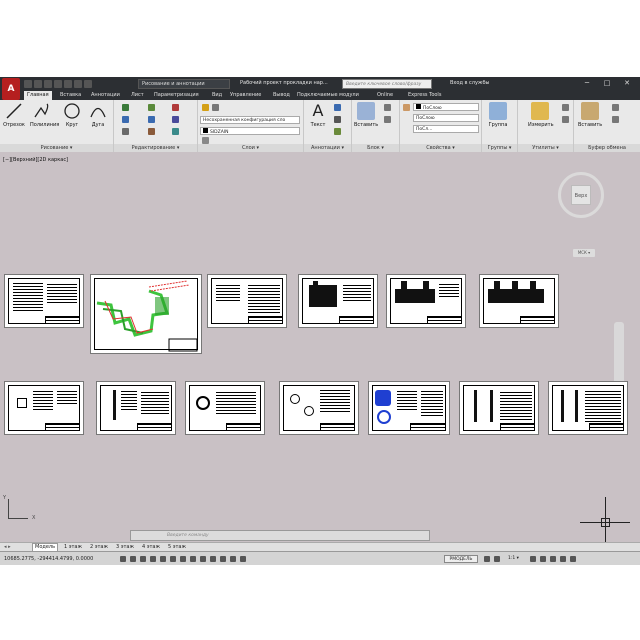  Describe the element at coordinates (125, 547) in the screenshot. I see `tab-layout-3: 3 этаж` at that location.